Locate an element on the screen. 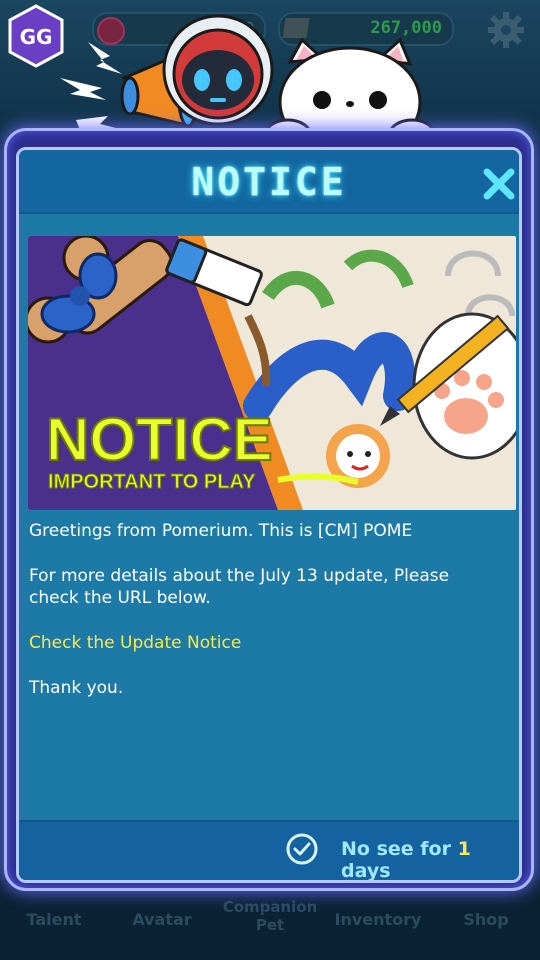  checkmark-circle-icon is located at coordinates (302, 849).